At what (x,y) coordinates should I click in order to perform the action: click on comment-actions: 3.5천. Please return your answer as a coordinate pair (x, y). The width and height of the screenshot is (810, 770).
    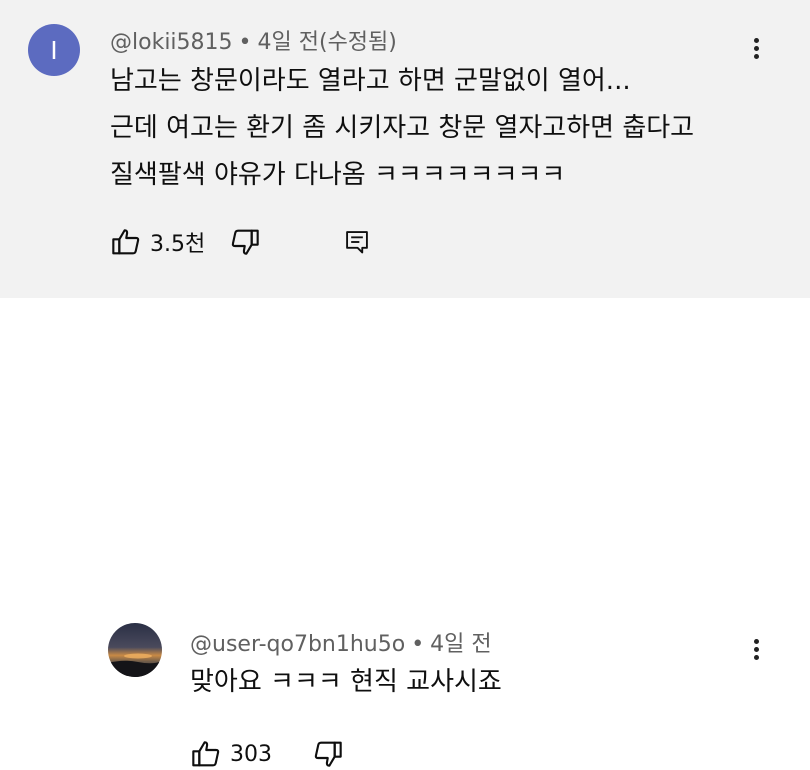
    Looking at the image, I should click on (240, 242).